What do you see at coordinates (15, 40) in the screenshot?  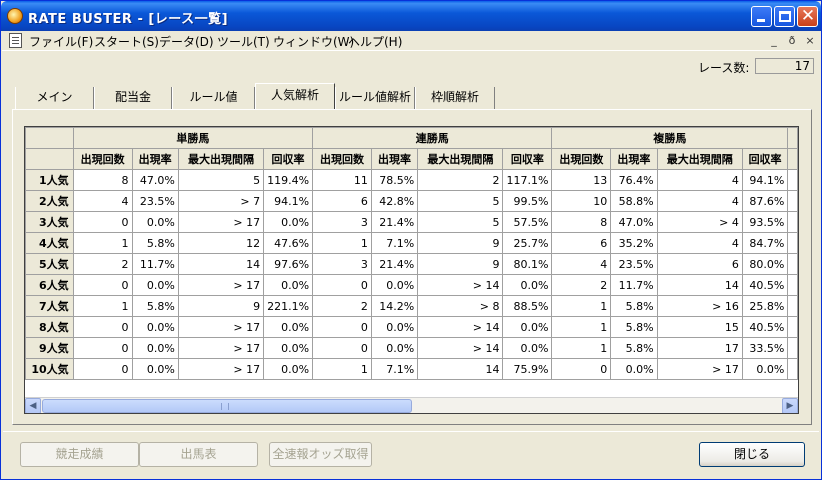 I see `document-icon` at bounding box center [15, 40].